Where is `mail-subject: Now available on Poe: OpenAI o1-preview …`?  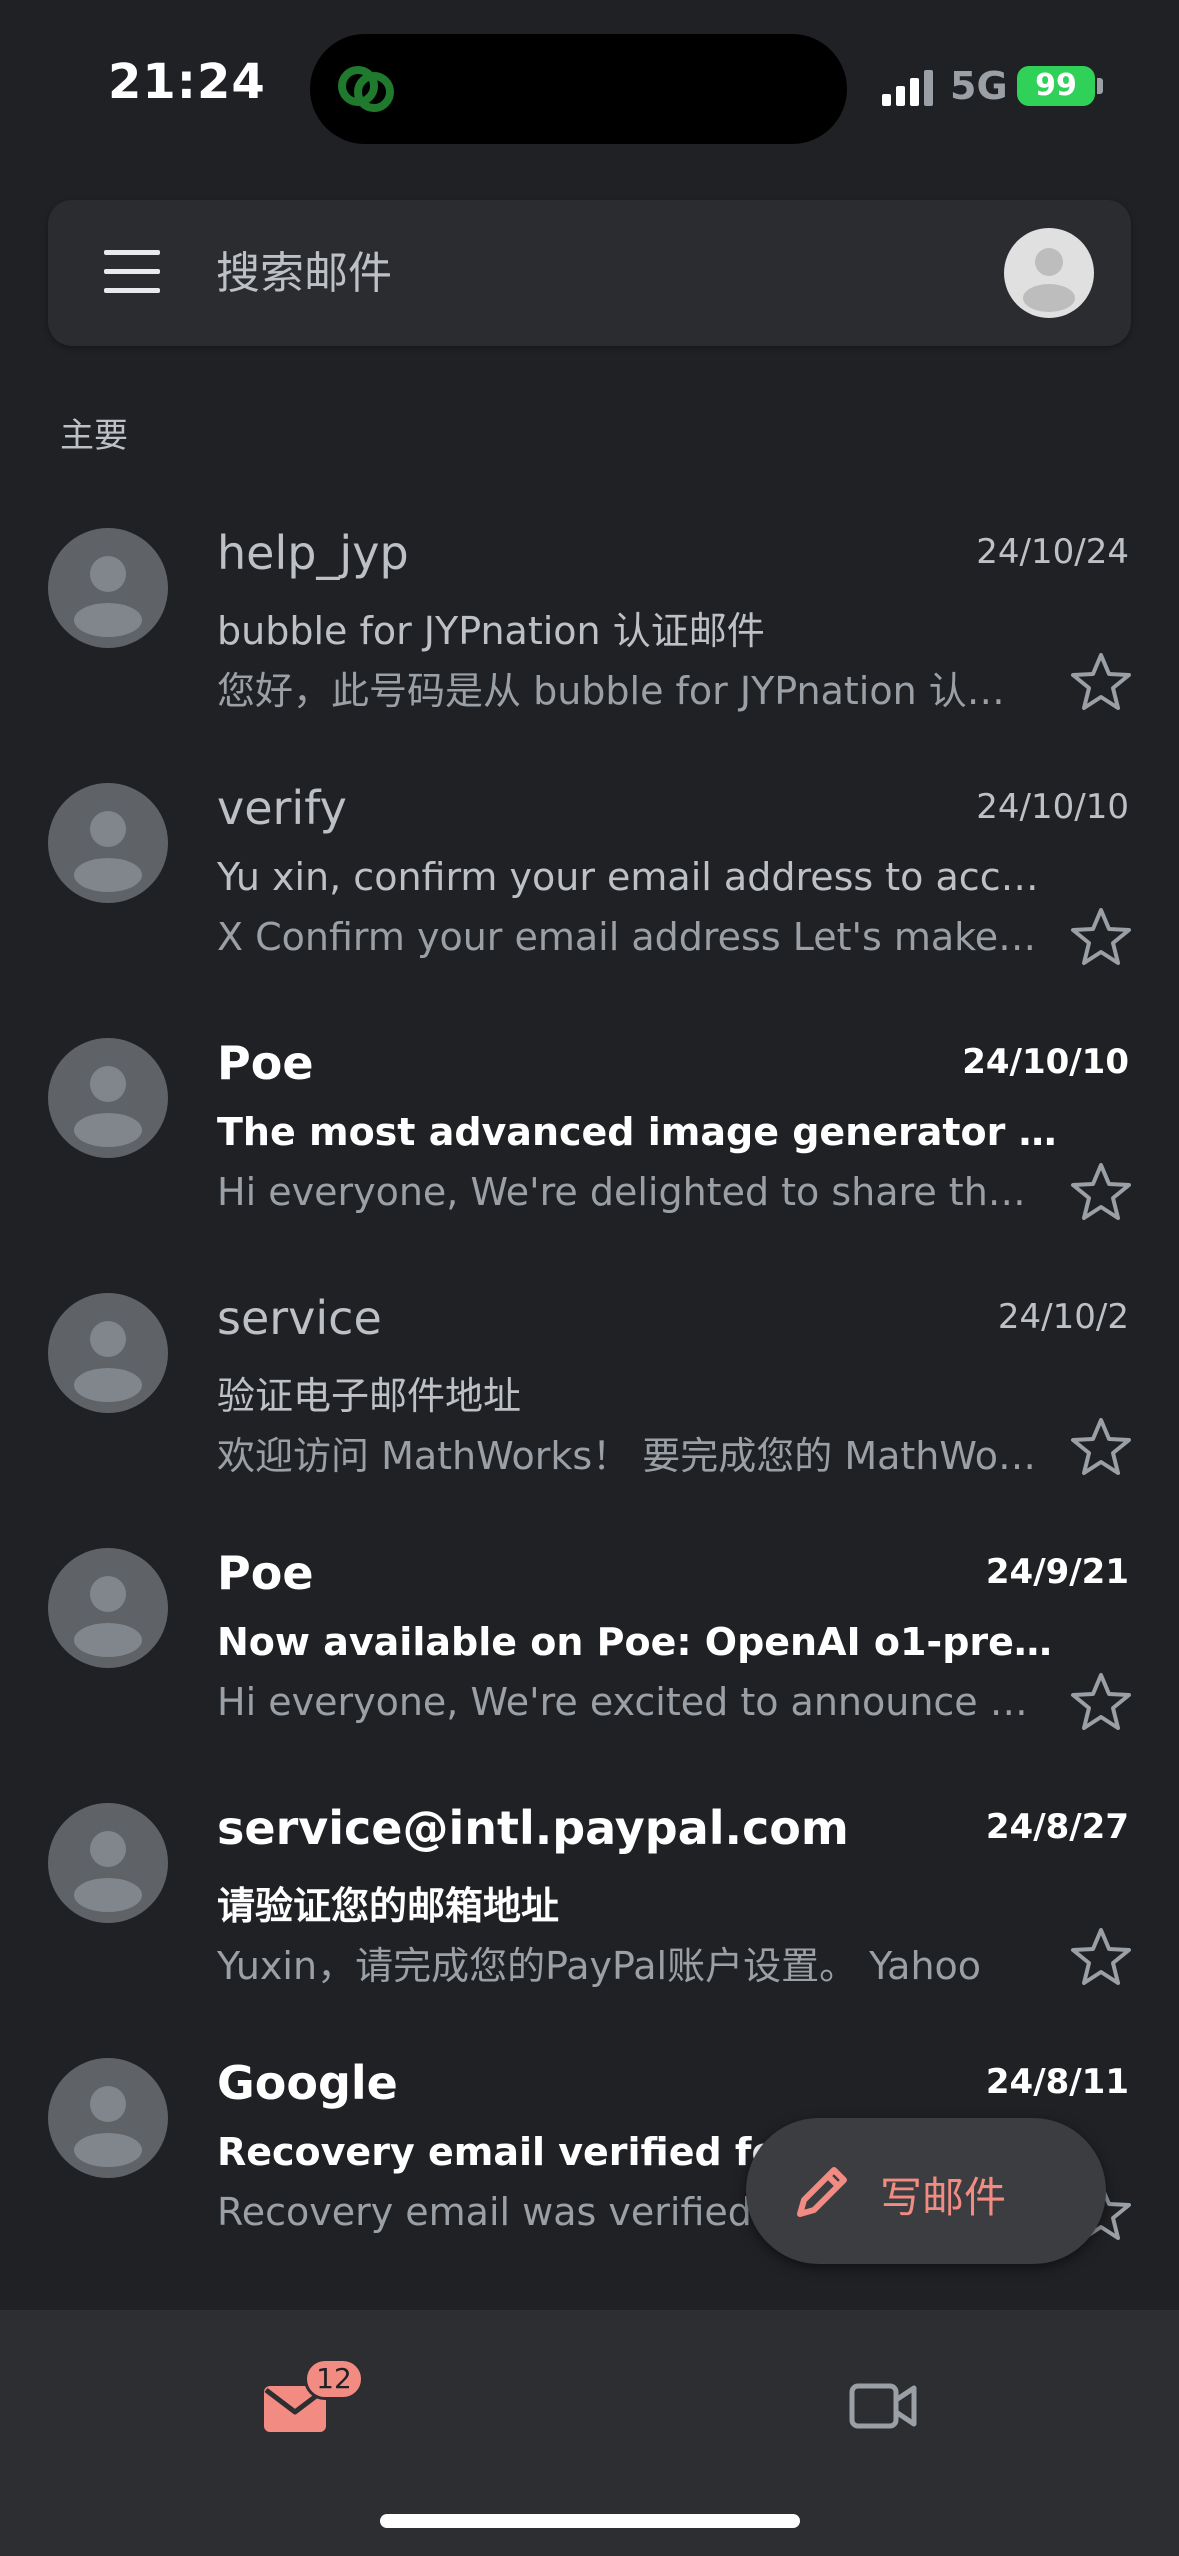 mail-subject: Now available on Poe: OpenAI o1-preview … is located at coordinates (637, 1642).